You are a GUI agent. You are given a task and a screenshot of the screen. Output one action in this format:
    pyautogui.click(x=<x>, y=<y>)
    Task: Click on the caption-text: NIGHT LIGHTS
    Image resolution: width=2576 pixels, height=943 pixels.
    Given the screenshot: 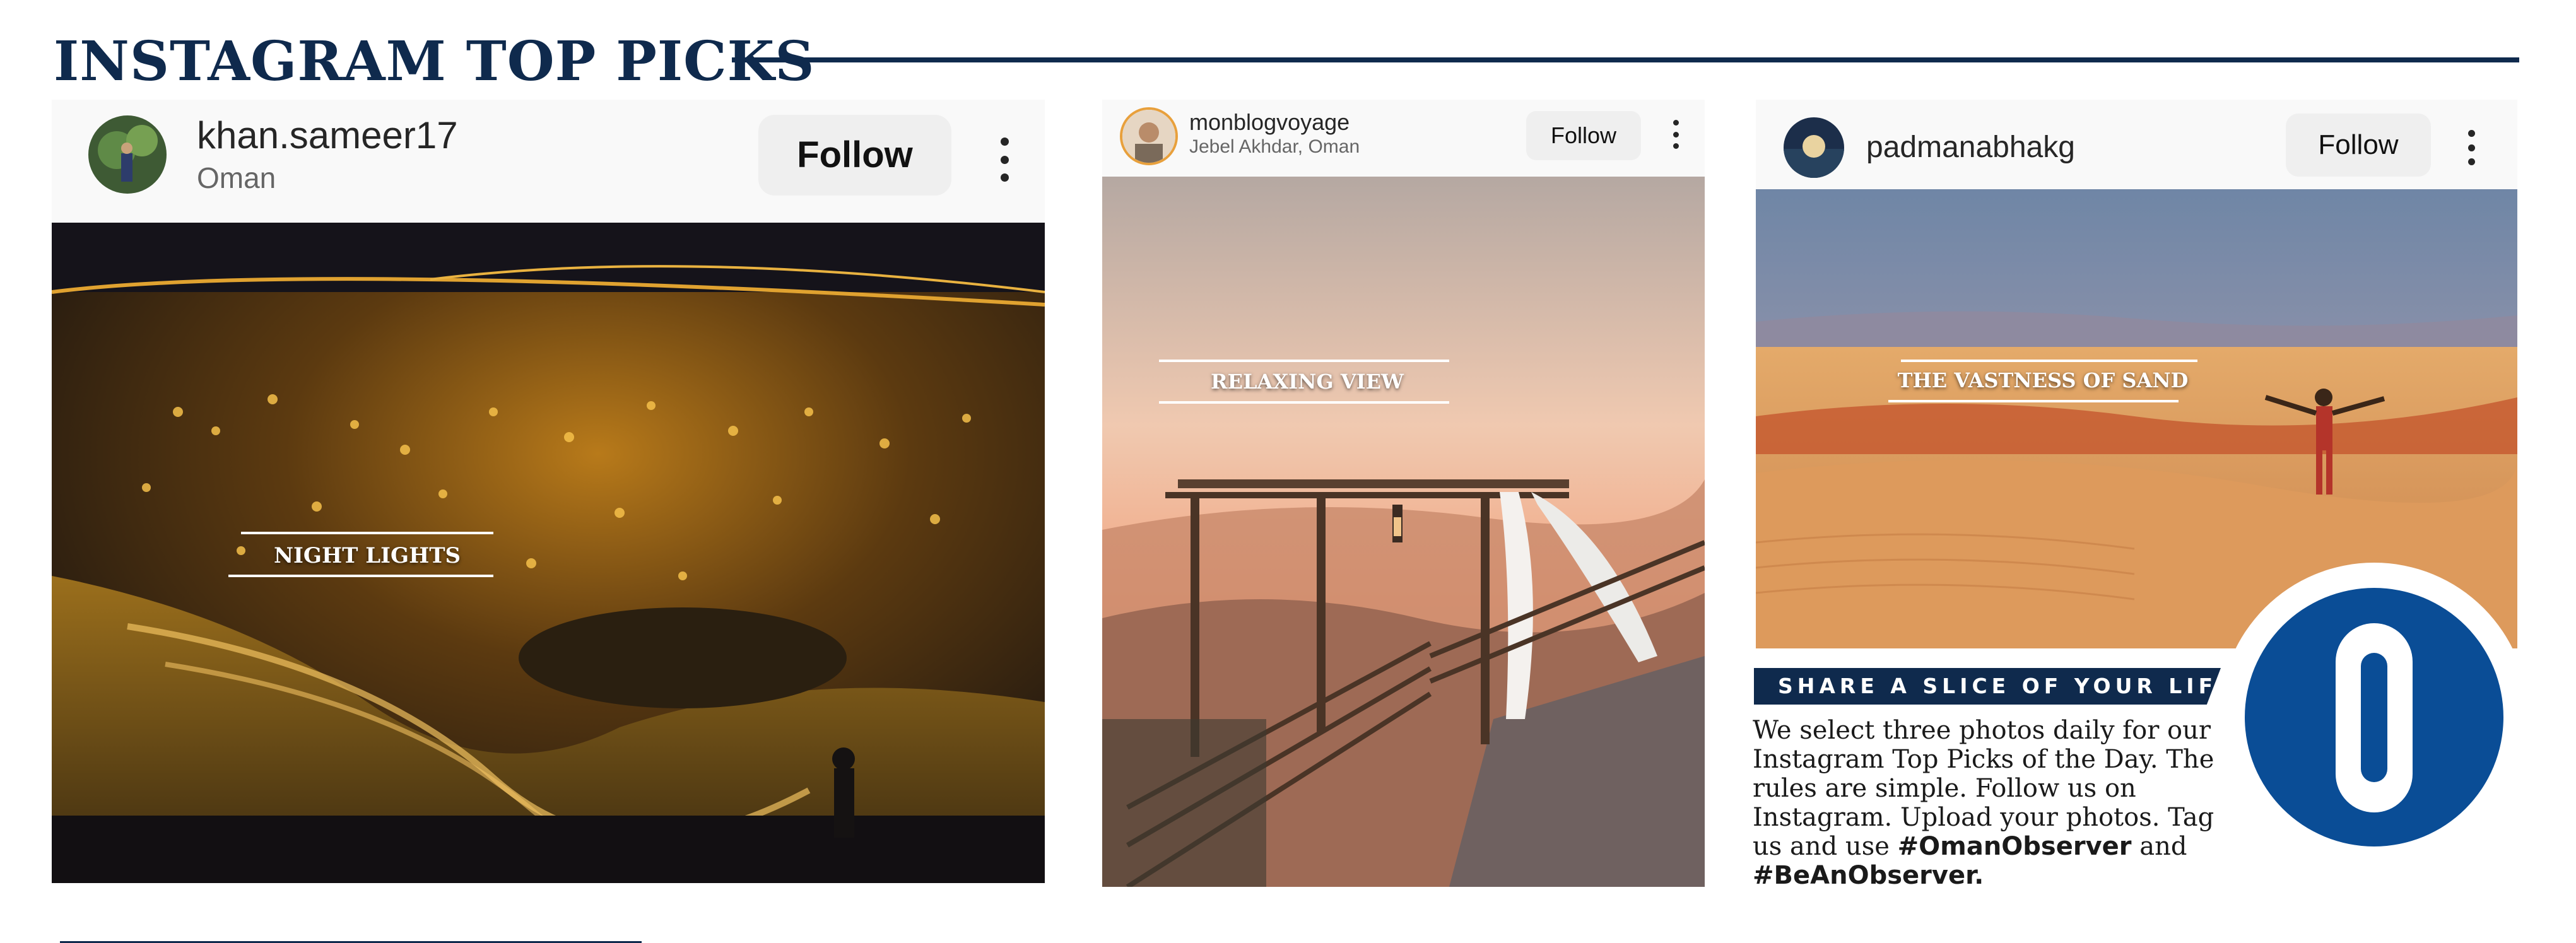 What is the action you would take?
    pyautogui.click(x=367, y=555)
    